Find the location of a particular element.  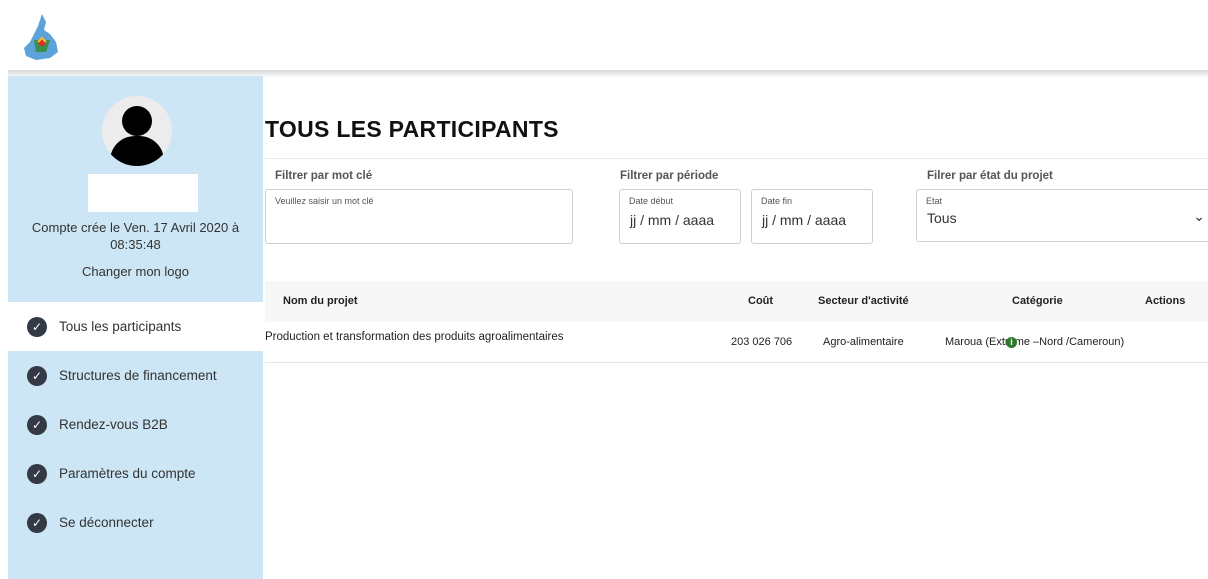

start-date-value: jj / mm / aaaa is located at coordinates (672, 220).